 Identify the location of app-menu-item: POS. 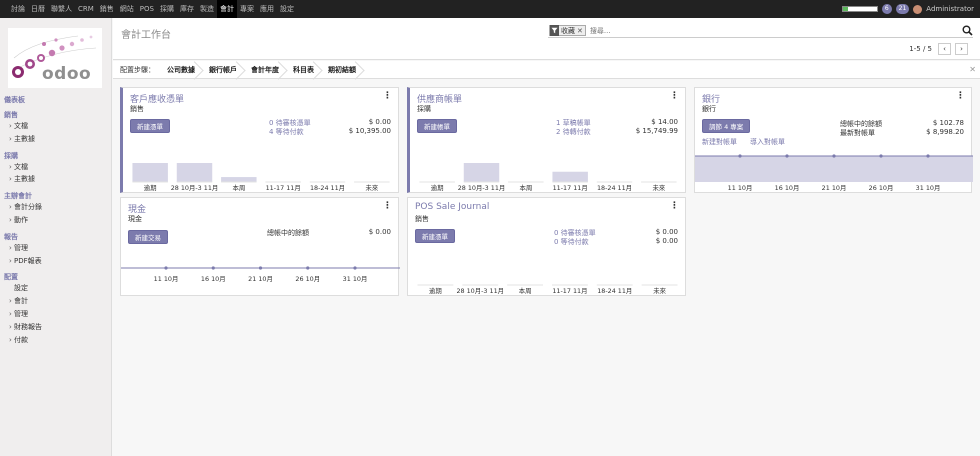
(147, 9).